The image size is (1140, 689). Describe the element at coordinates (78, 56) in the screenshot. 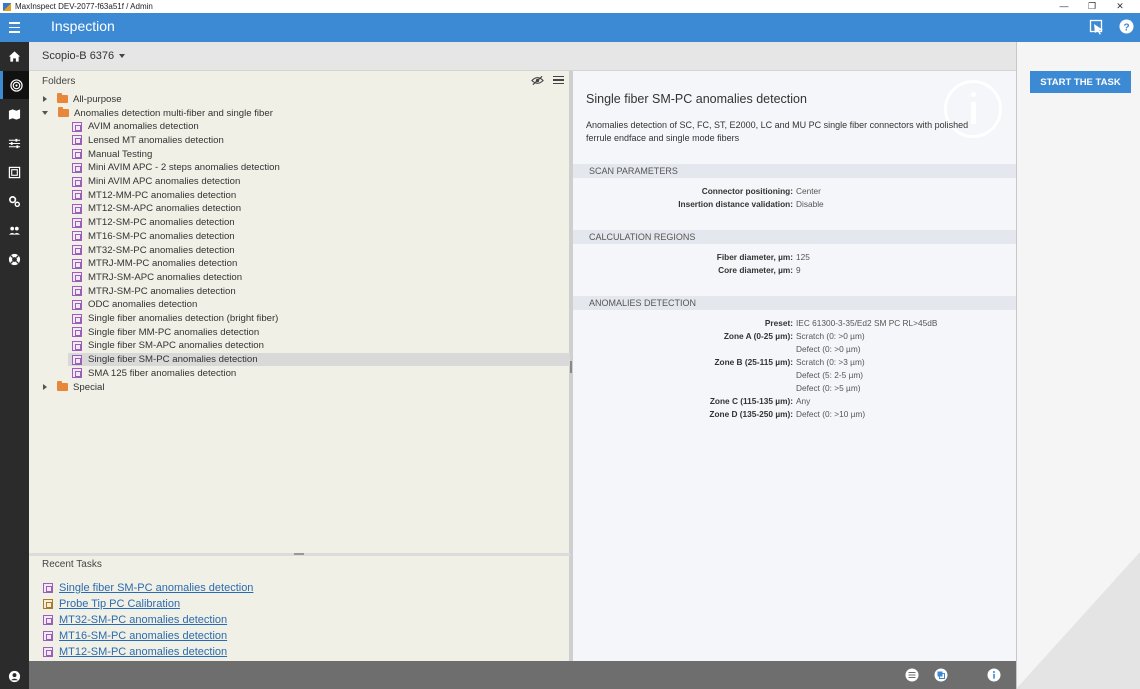

I see `device-name: Scopio-B 6376` at that location.